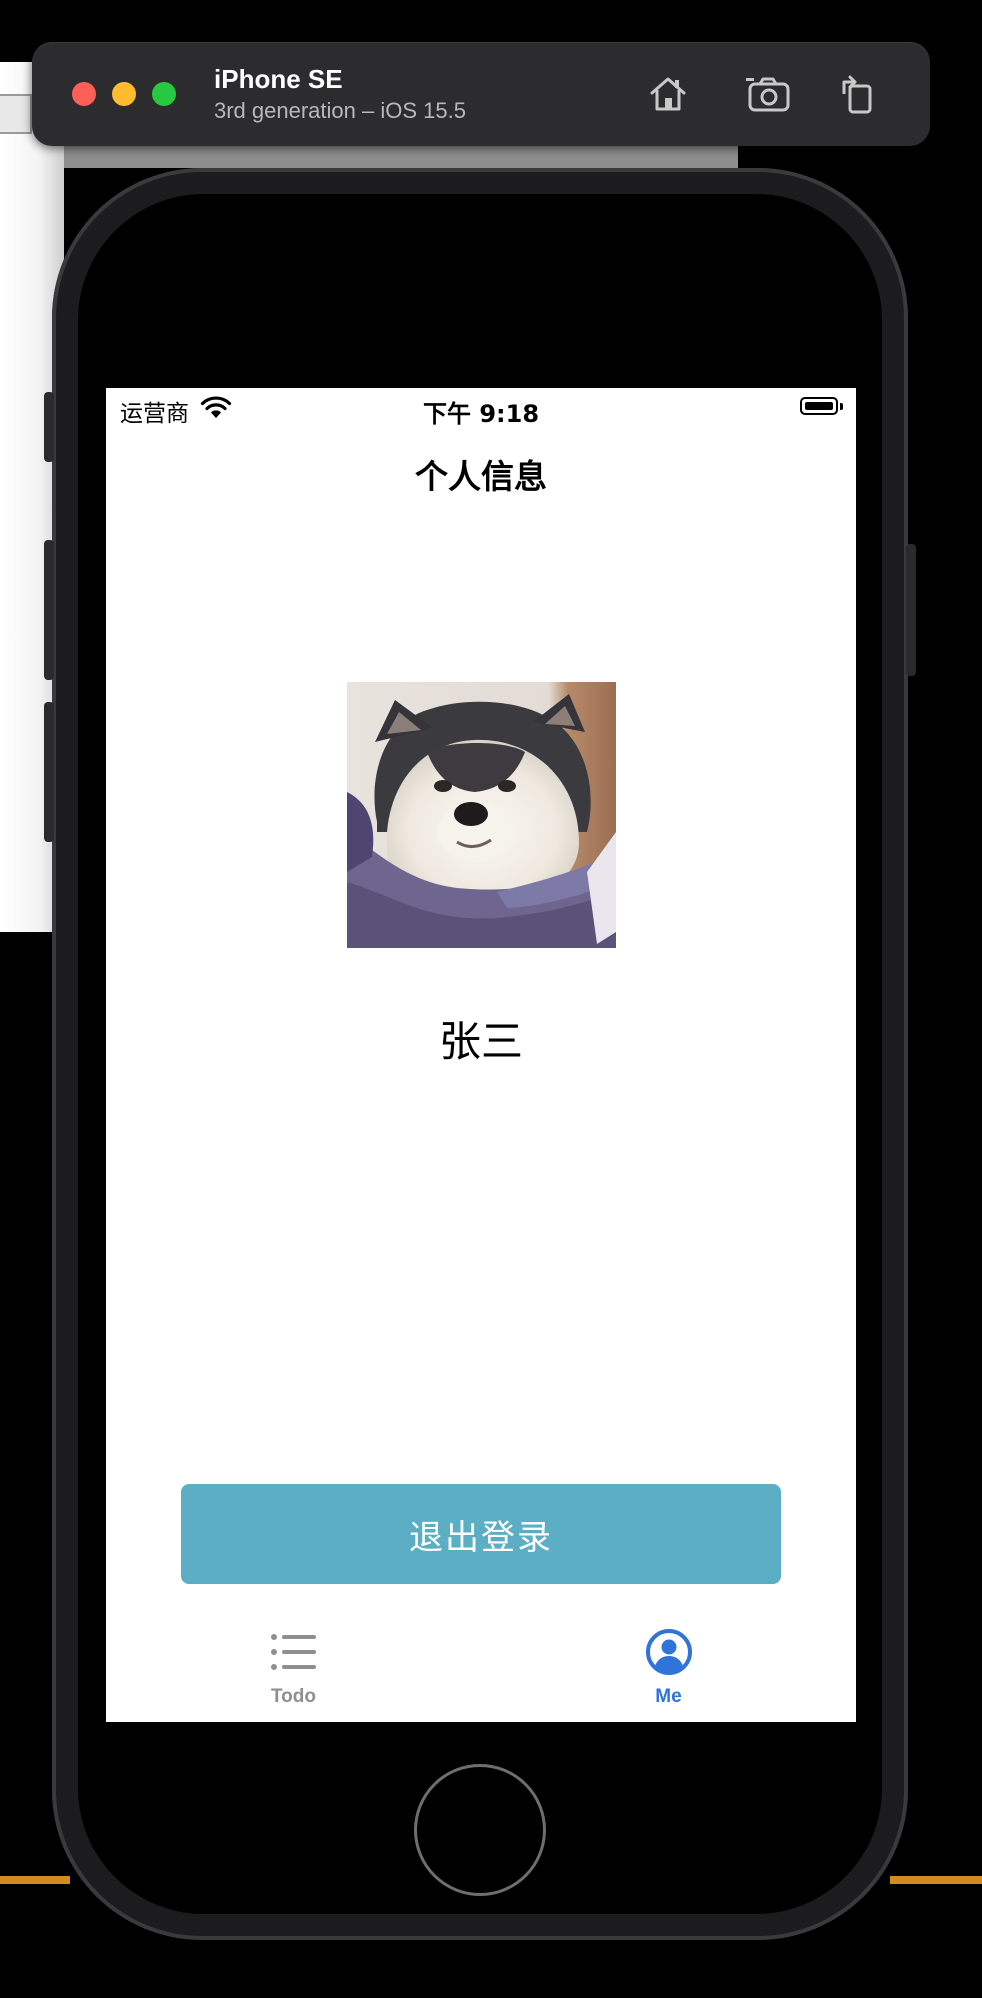  I want to click on simulator-device-detail: 3rd generation – iOS 15.5, so click(340, 110).